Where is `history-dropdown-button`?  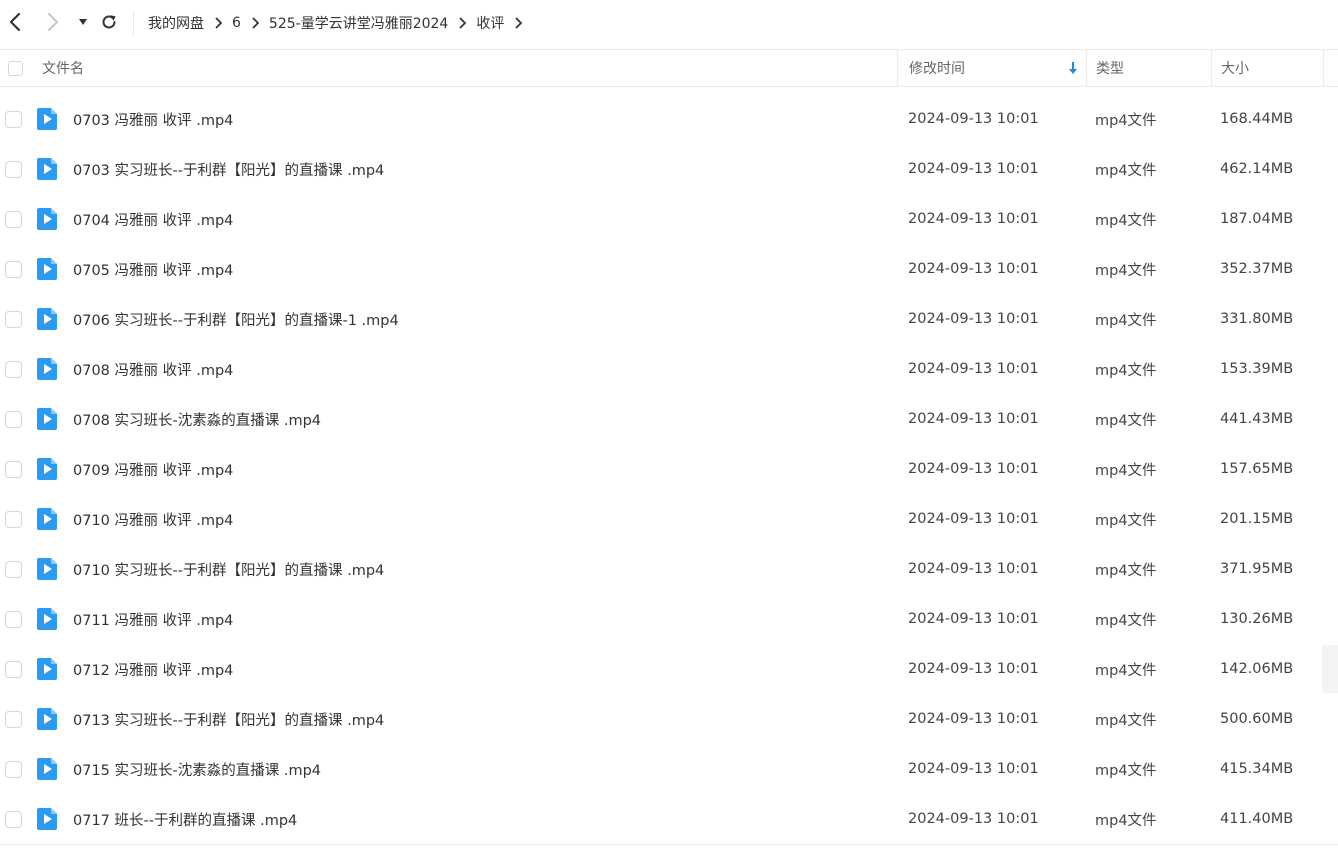
history-dropdown-button is located at coordinates (83, 22).